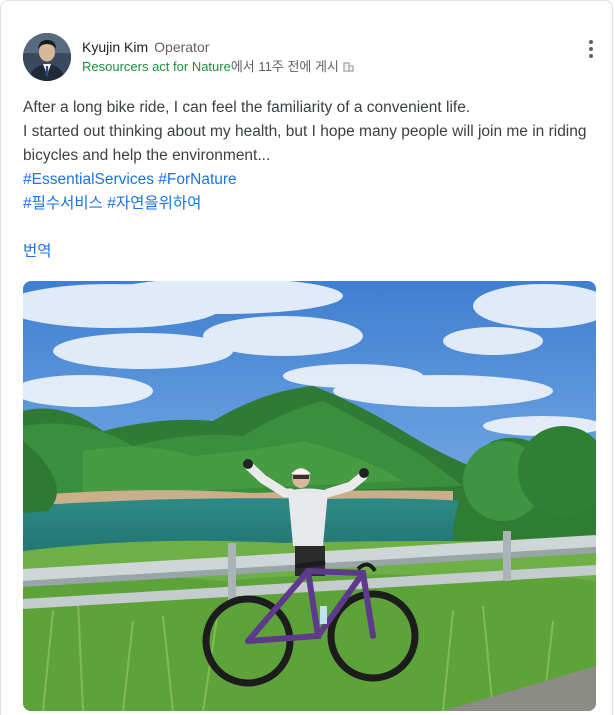 This screenshot has width=615, height=715. Describe the element at coordinates (284, 66) in the screenshot. I see `post-time: 에서 11주 전에 게시` at that location.